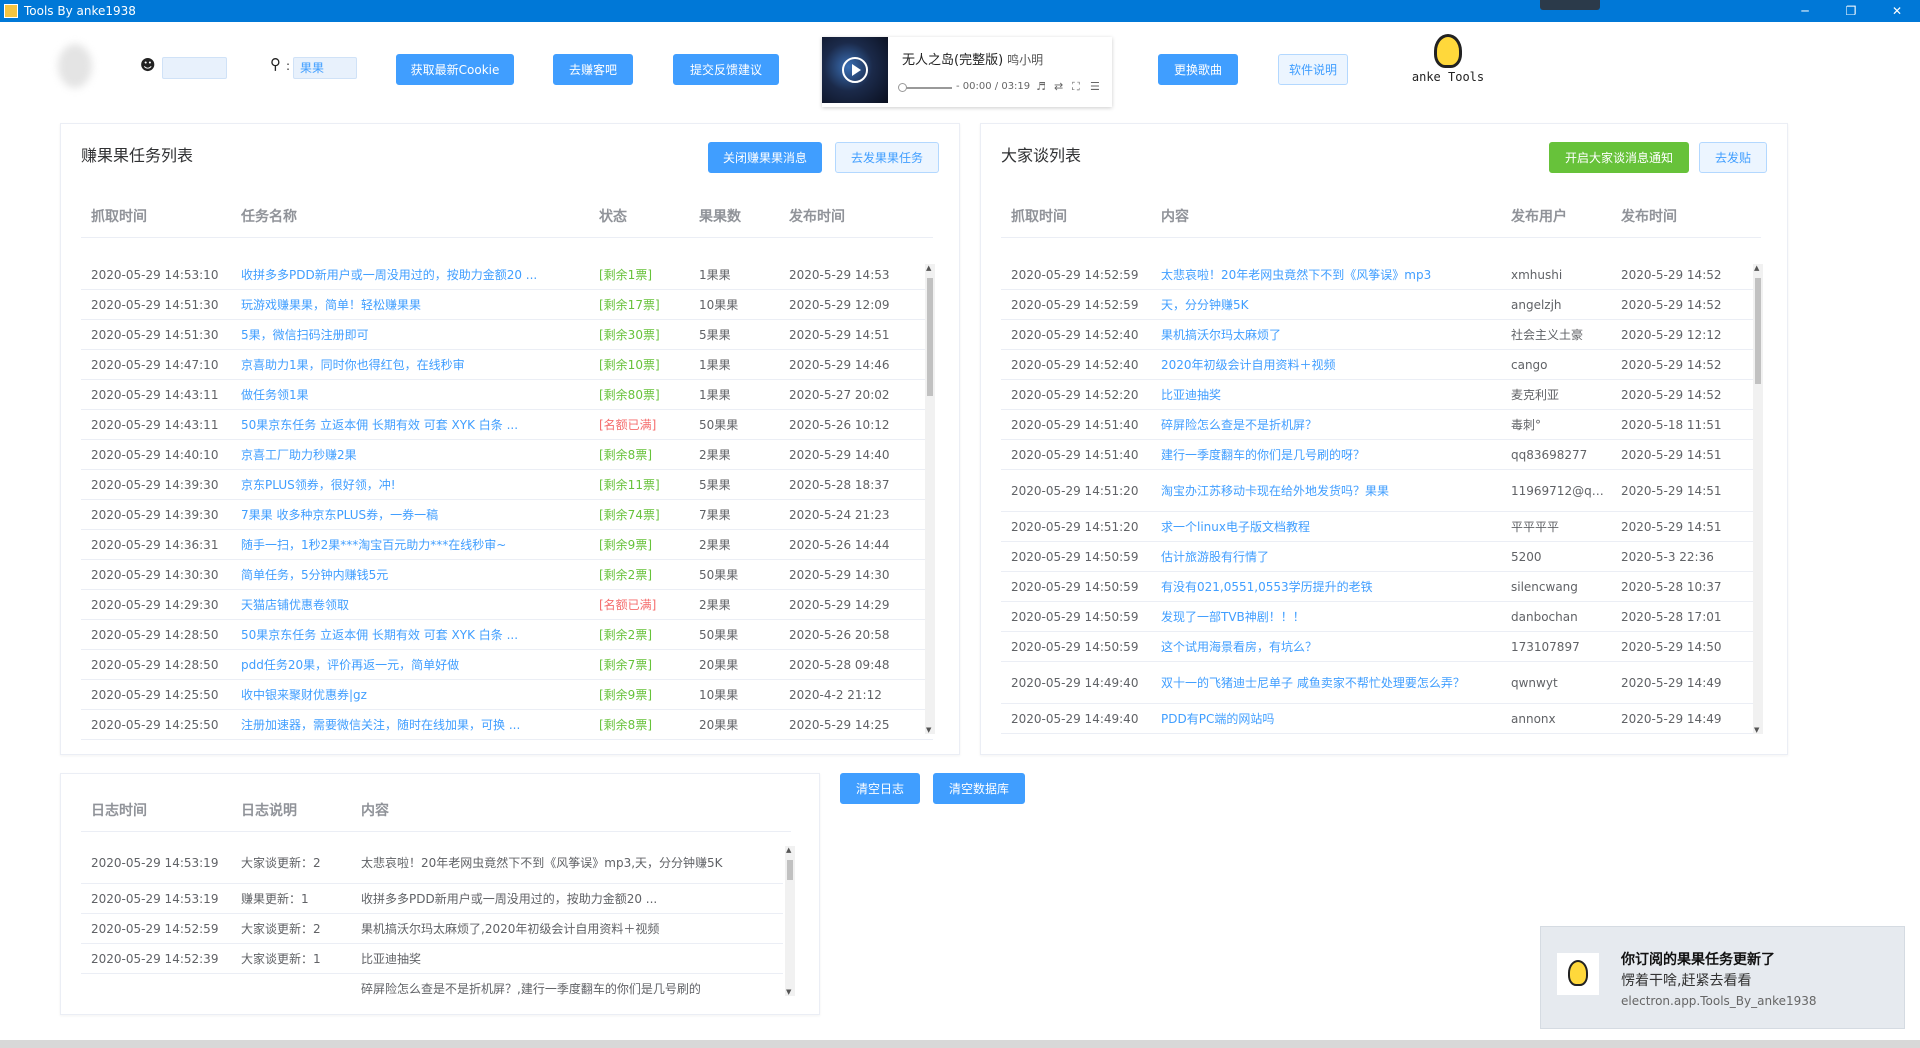 The image size is (1920, 1048). What do you see at coordinates (1326, 304) in the screenshot?
I see `table-cell: 天，分分钟赚5K` at bounding box center [1326, 304].